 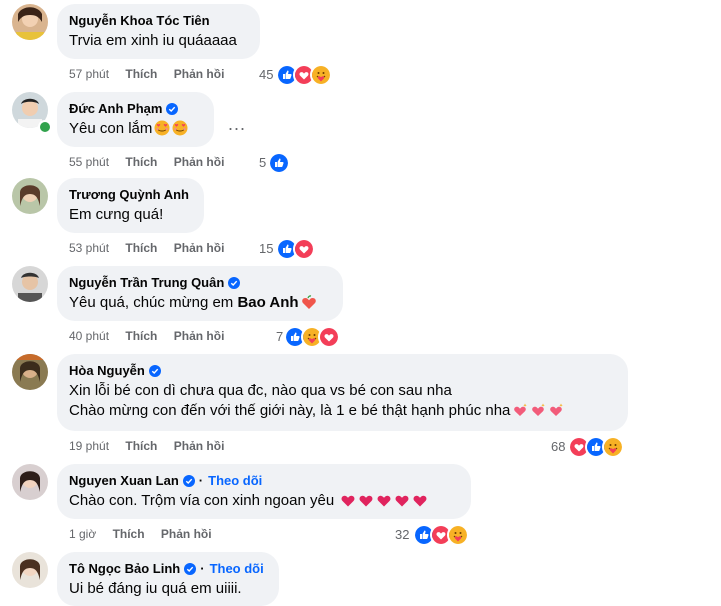 What do you see at coordinates (115, 108) in the screenshot?
I see `comment-author: Đức Anh Phạm` at bounding box center [115, 108].